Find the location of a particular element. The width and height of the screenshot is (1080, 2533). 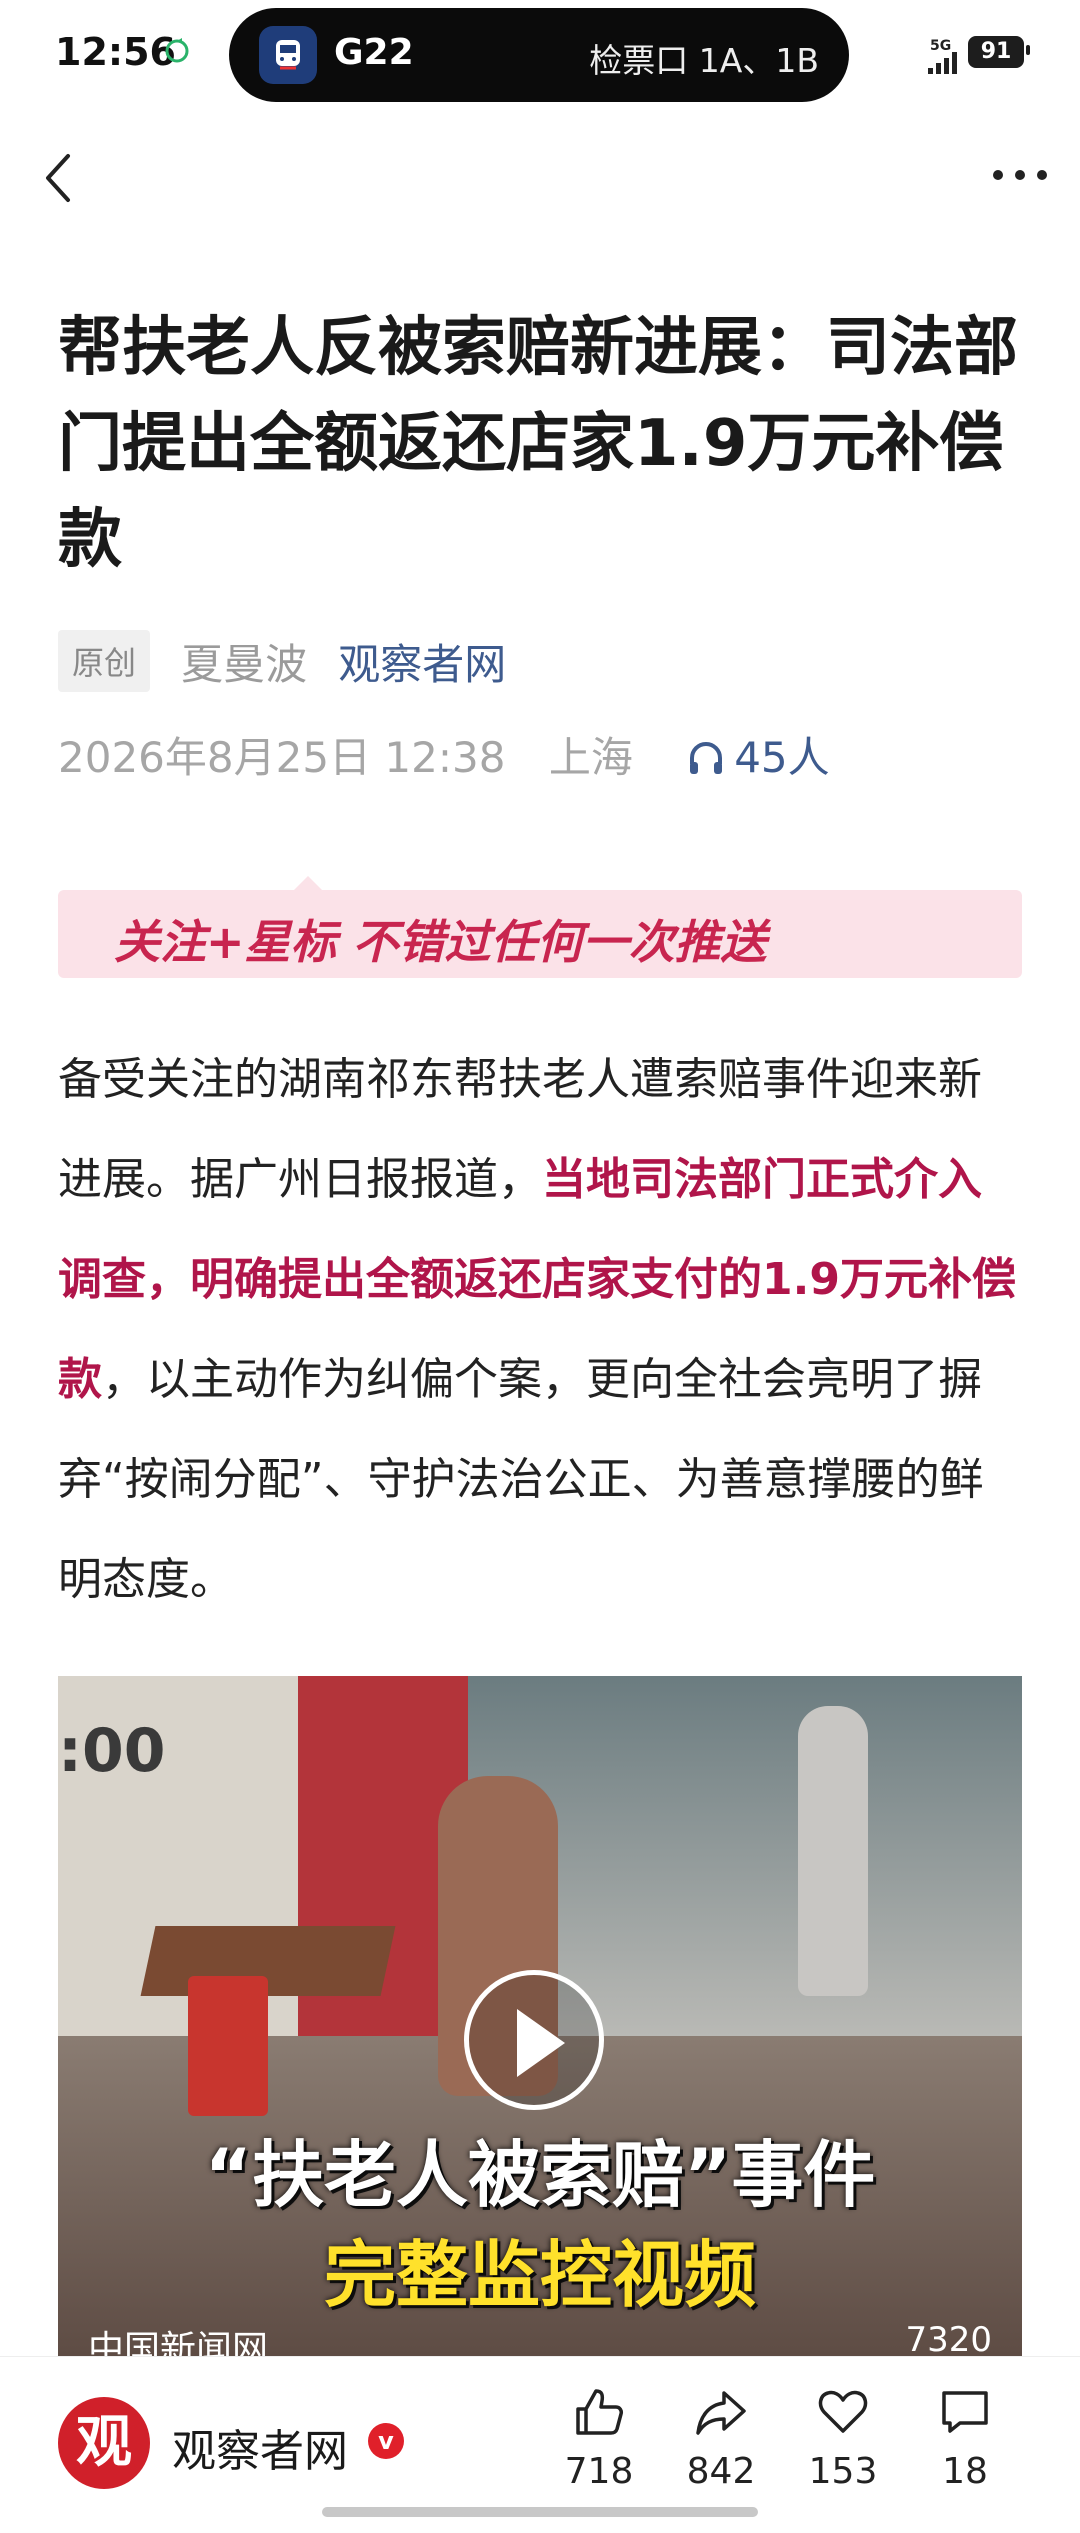

listen-button: 45人 is located at coordinates (758, 754).